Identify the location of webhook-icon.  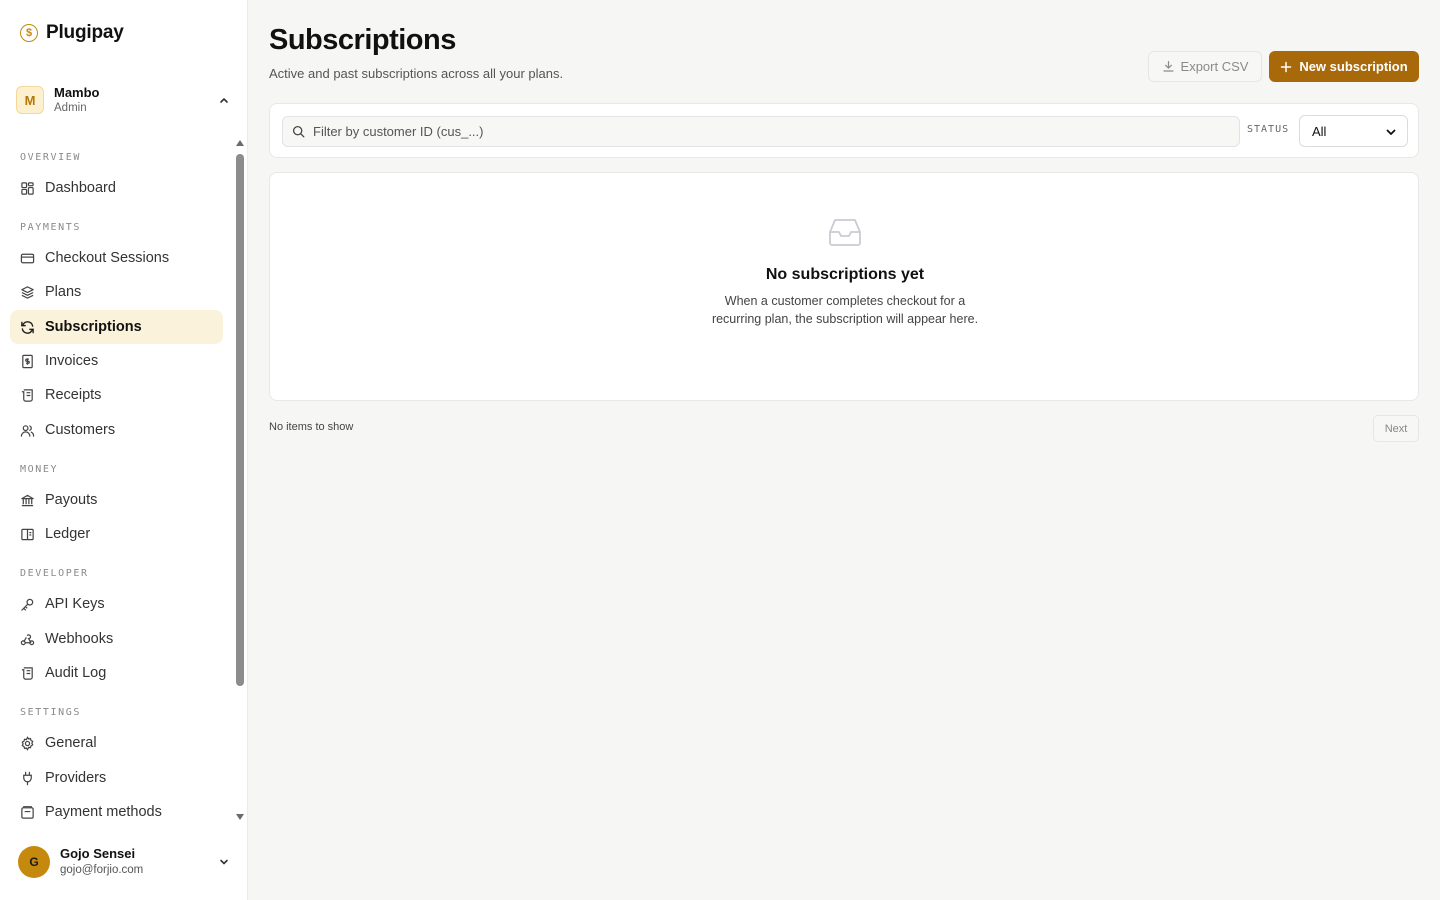
(27, 639).